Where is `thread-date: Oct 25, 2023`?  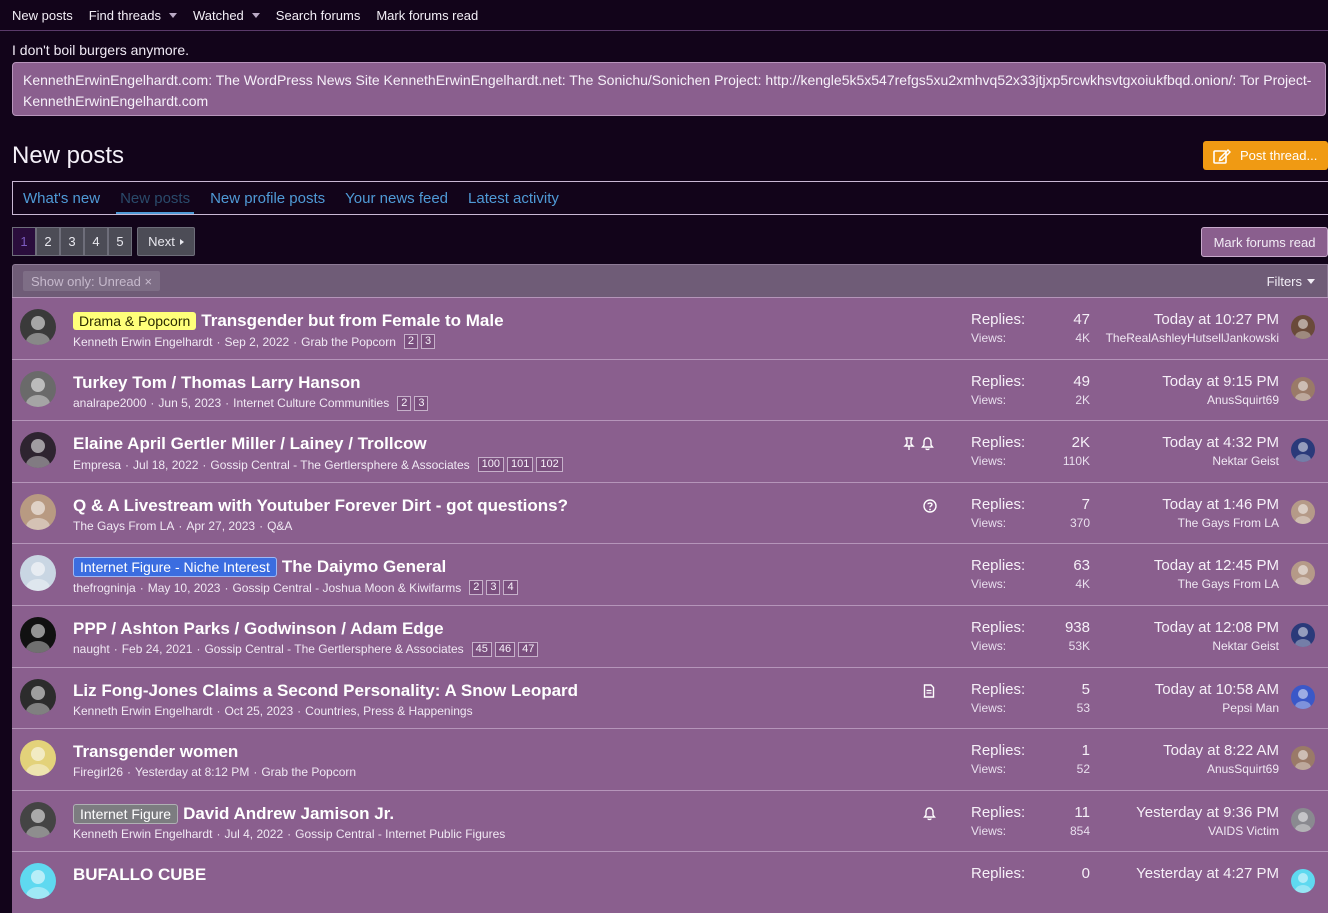 thread-date: Oct 25, 2023 is located at coordinates (258, 711).